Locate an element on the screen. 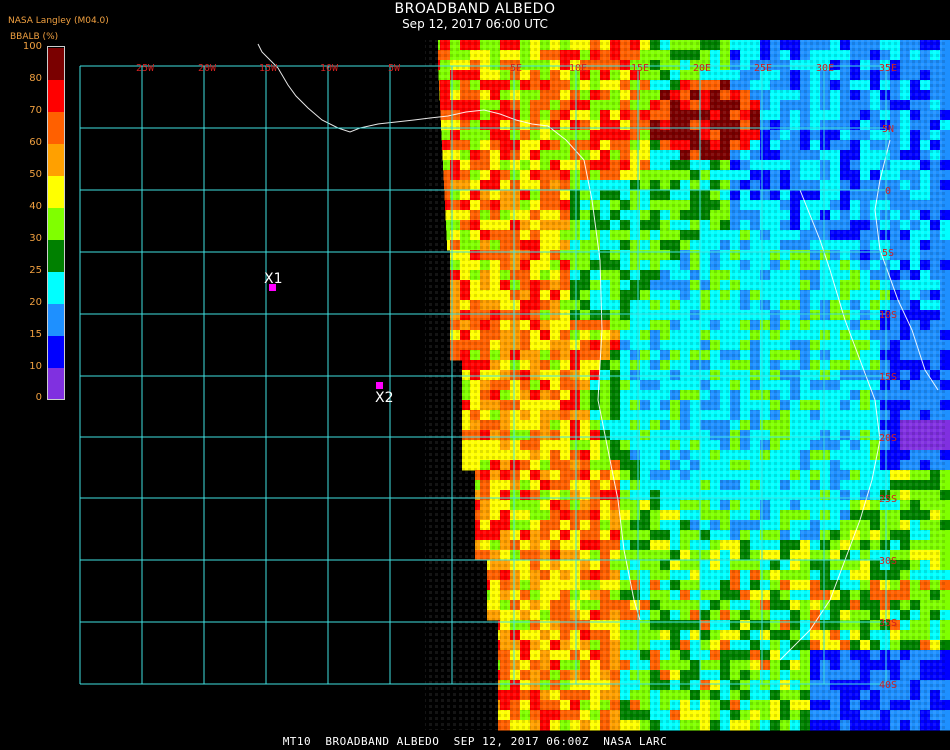 The width and height of the screenshot is (950, 750). site-marker is located at coordinates (379, 385).